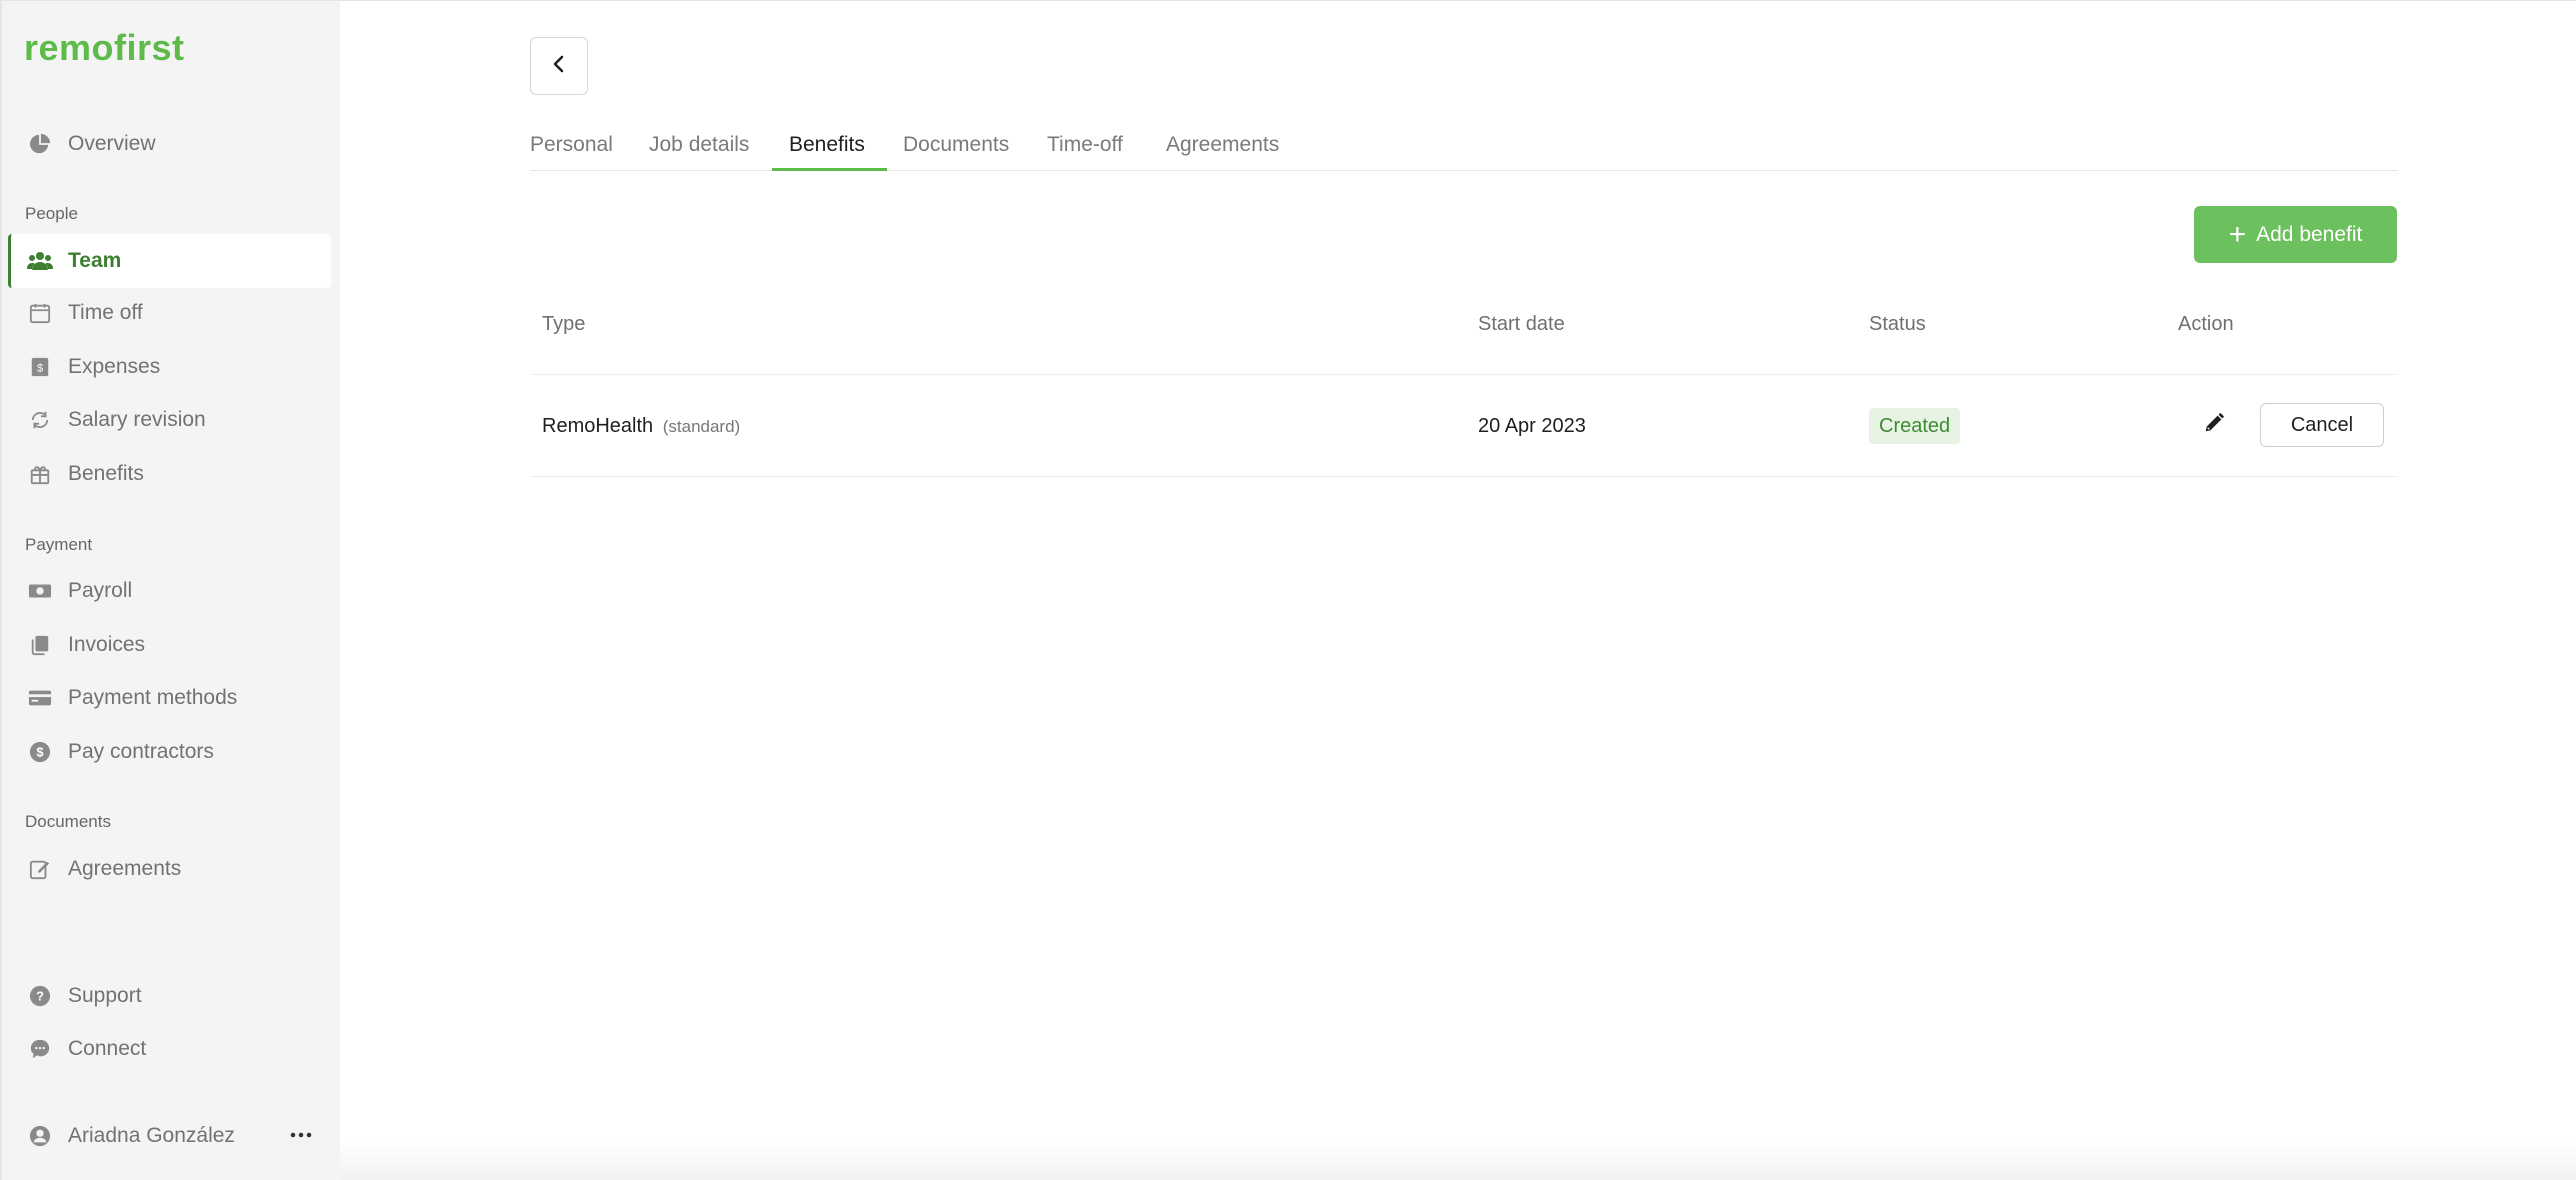  Describe the element at coordinates (169, 474) in the screenshot. I see `sidebar-item-benefits: Benefits` at that location.